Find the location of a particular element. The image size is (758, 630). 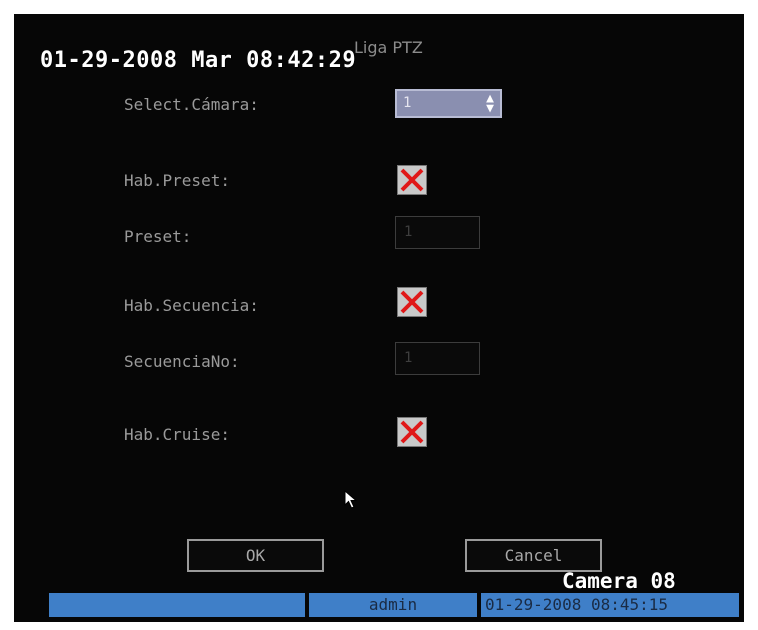

camera-name-osd: Camera 08 is located at coordinates (619, 581).